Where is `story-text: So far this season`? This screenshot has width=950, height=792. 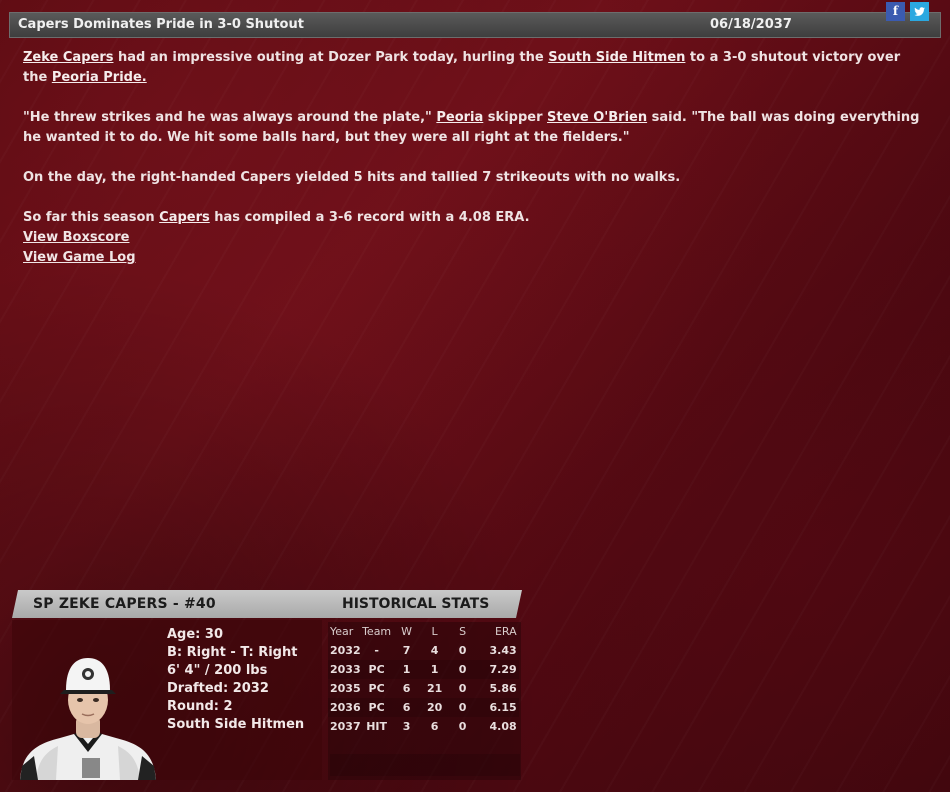 story-text: So far this season is located at coordinates (91, 217).